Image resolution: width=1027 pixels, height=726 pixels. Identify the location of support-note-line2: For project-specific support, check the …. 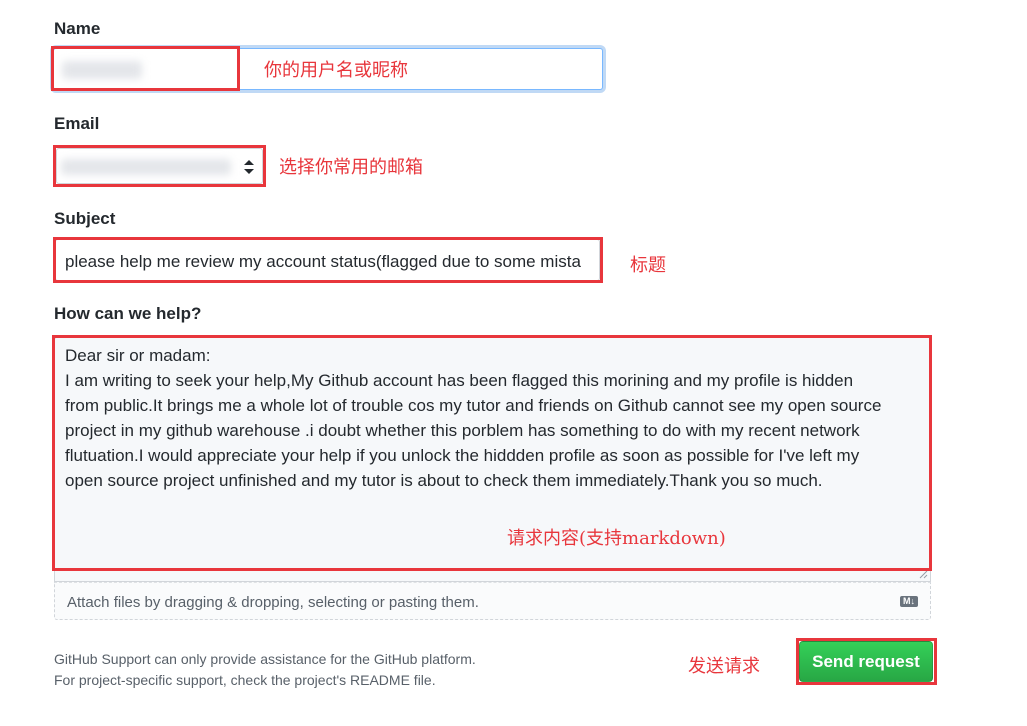
(245, 680).